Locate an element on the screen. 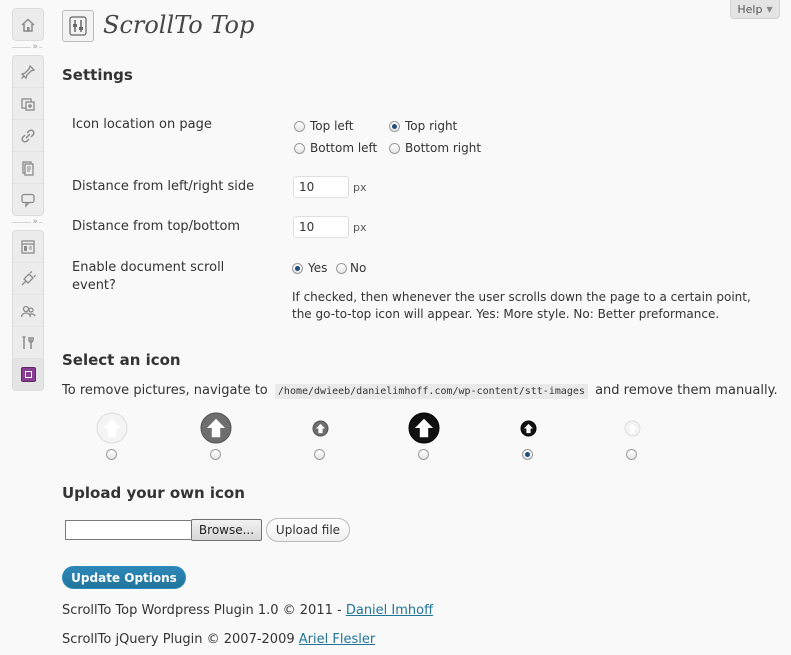 This screenshot has width=791, height=655. tools-icon is located at coordinates (28, 342).